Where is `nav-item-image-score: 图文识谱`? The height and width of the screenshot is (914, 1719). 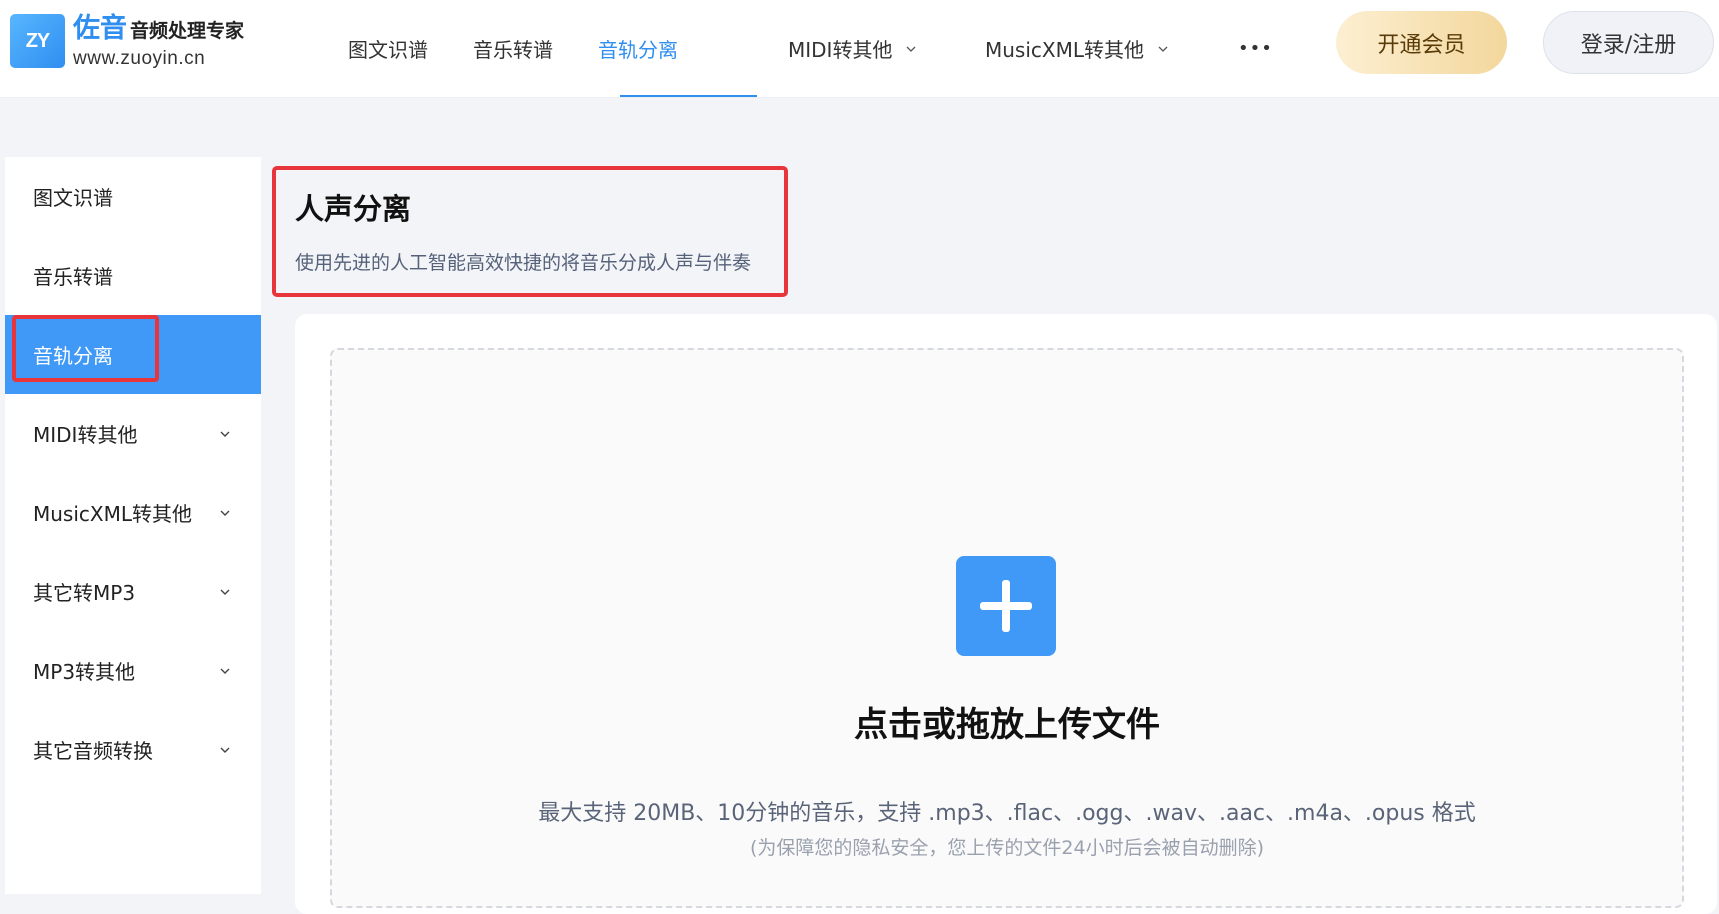 nav-item-image-score: 图文识谱 is located at coordinates (388, 48).